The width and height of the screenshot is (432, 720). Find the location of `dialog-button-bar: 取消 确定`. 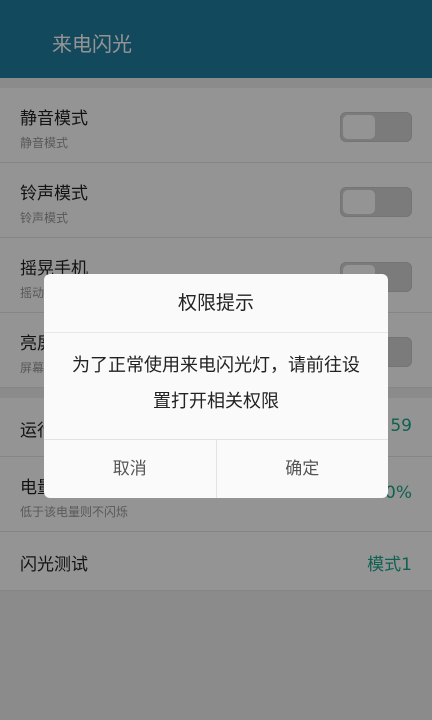

dialog-button-bar: 取消 确定 is located at coordinates (216, 468).